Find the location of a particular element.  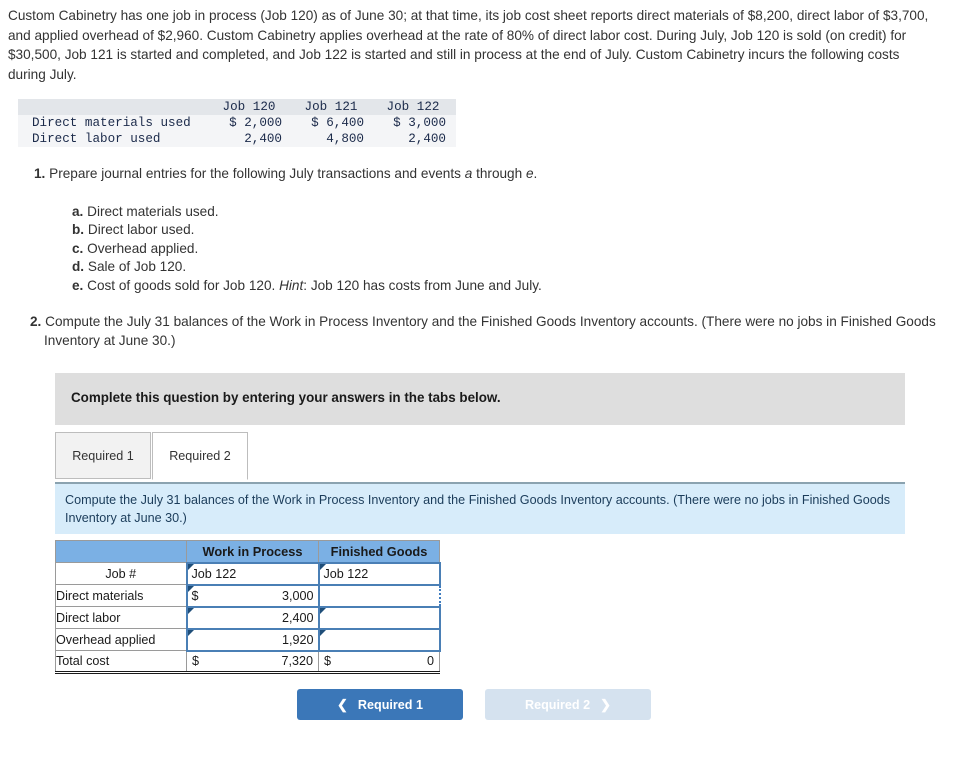

total-fg-currency: $ is located at coordinates (328, 661).